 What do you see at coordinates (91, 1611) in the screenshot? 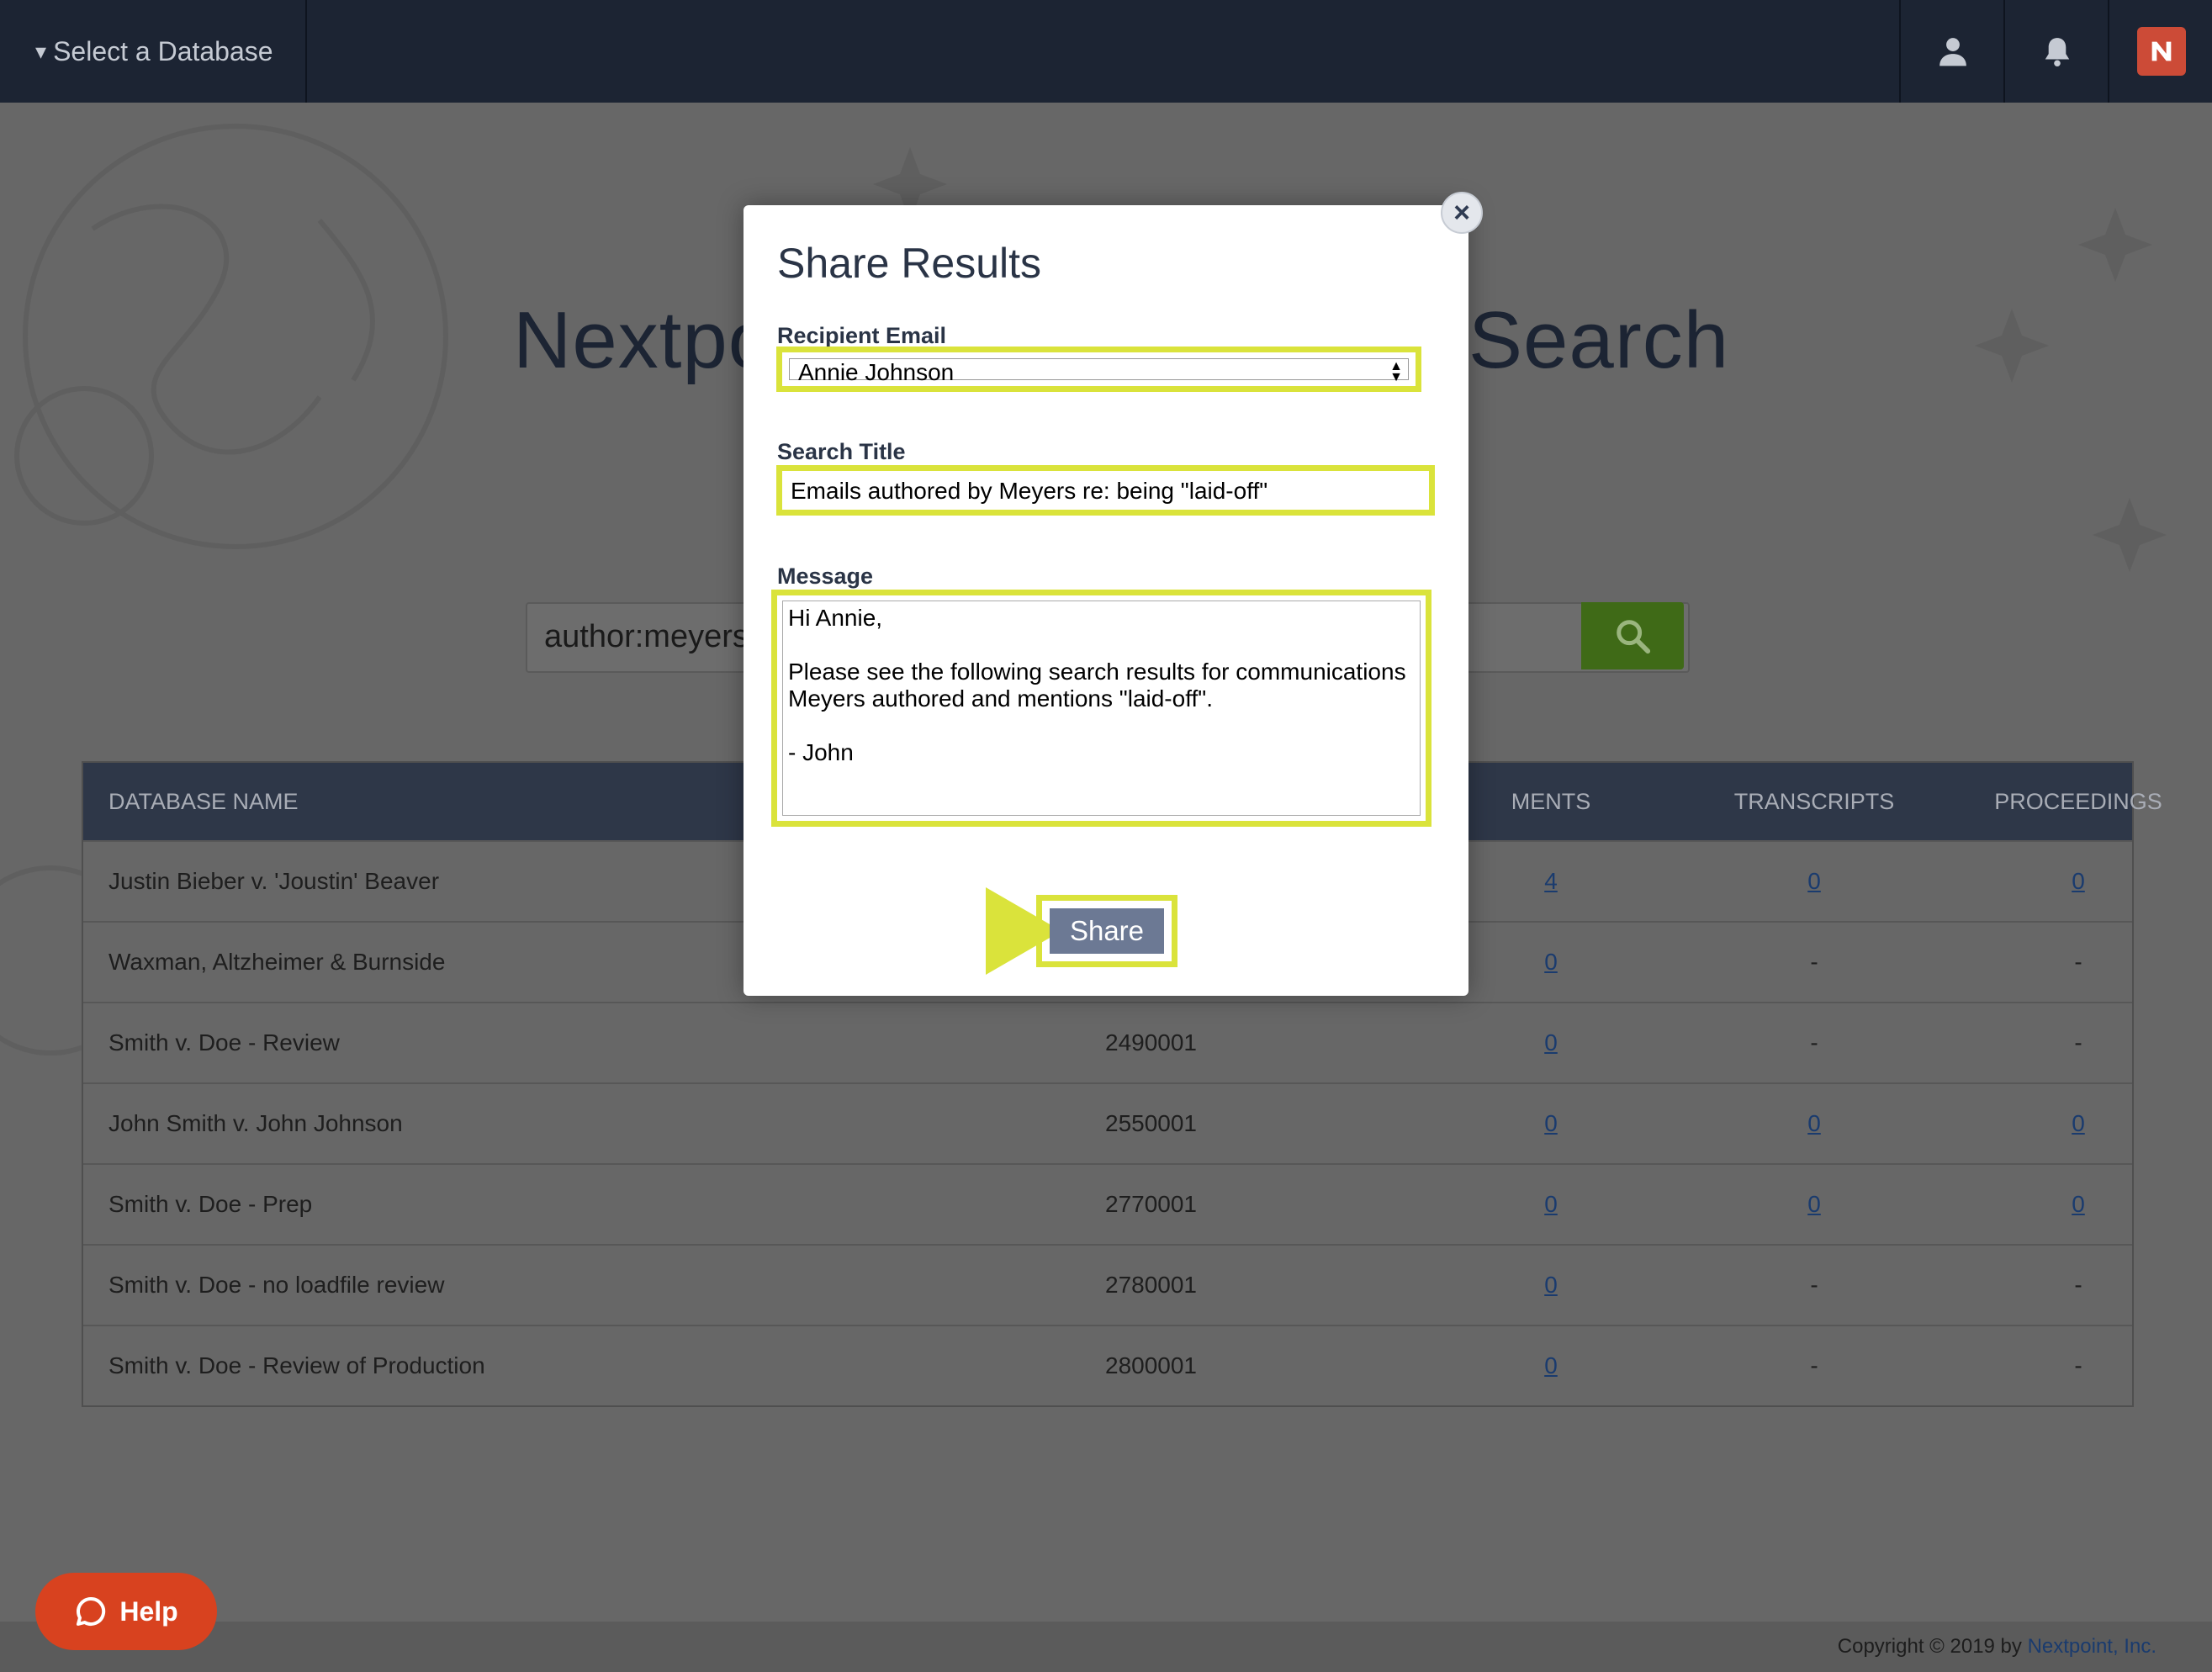
I see `chat-bubble-icon` at bounding box center [91, 1611].